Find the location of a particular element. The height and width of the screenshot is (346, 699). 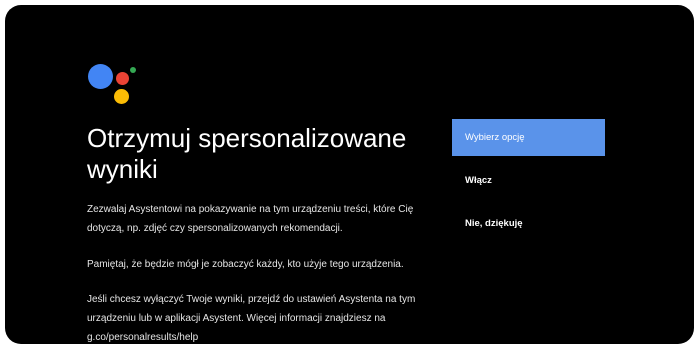

google-assistant-icon is located at coordinates (115, 86).